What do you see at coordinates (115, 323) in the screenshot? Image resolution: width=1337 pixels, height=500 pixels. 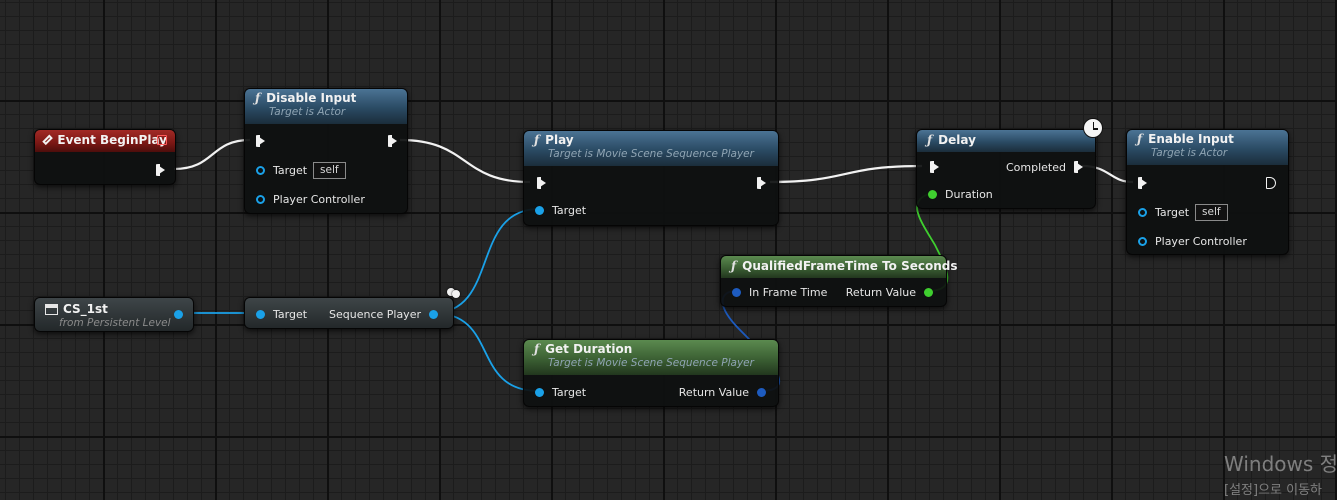 I see `cs-1st-subtitle: from Persistent Level` at bounding box center [115, 323].